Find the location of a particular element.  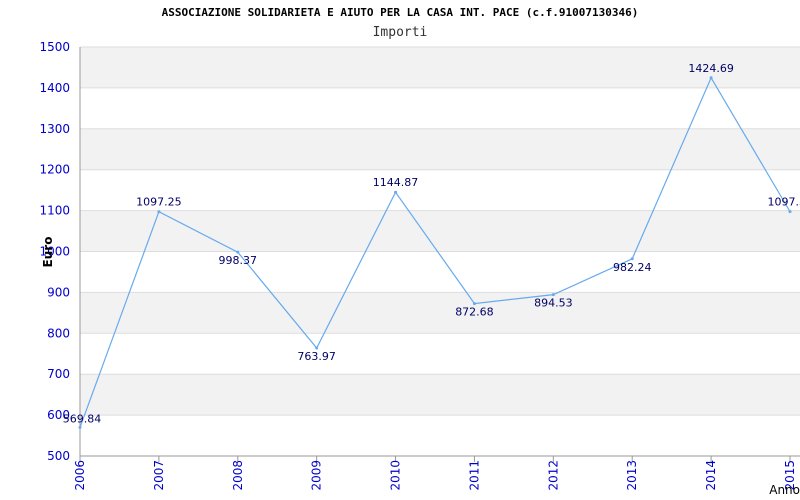

data-label: 569.84 is located at coordinates (82, 418).